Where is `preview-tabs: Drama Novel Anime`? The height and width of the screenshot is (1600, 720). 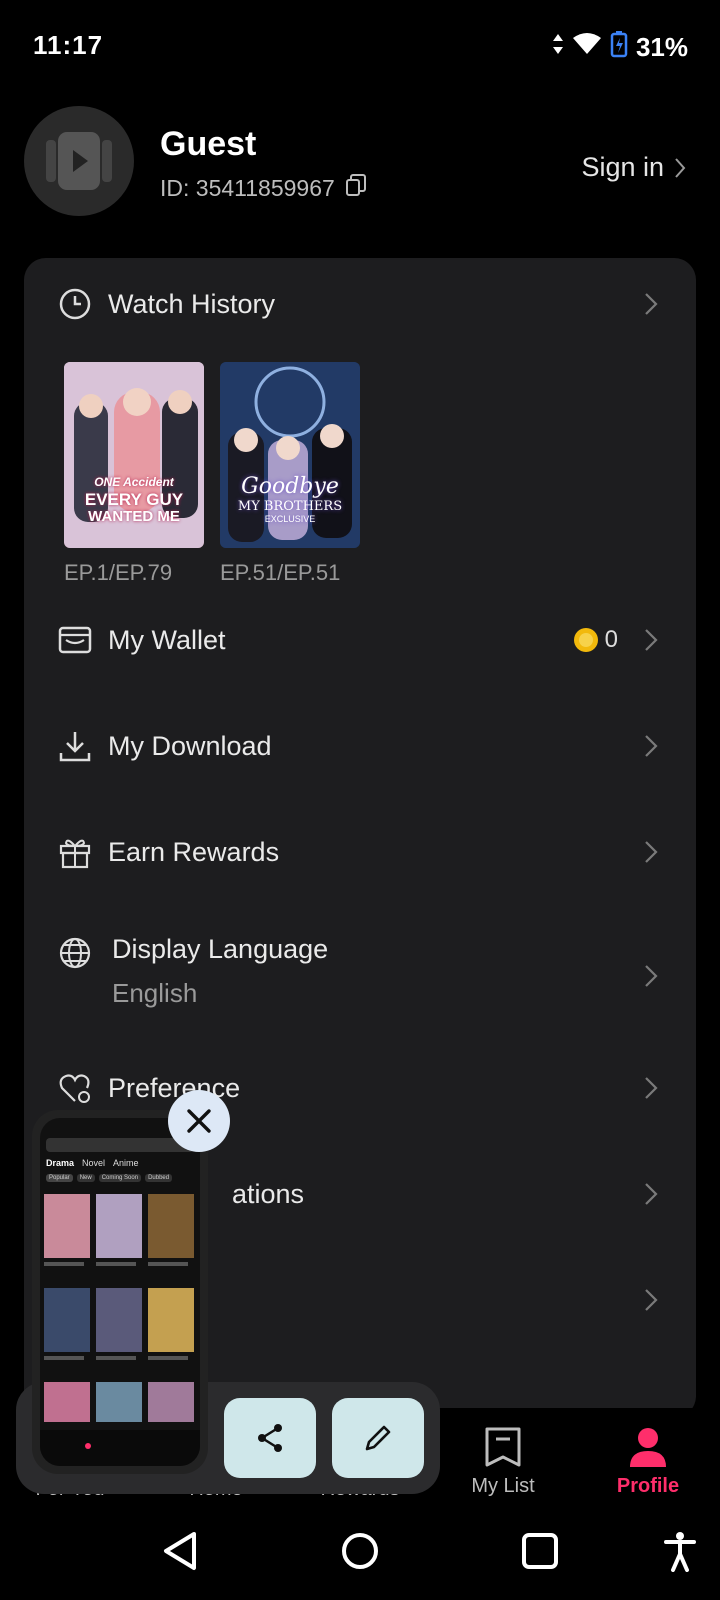 preview-tabs: Drama Novel Anime is located at coordinates (92, 1163).